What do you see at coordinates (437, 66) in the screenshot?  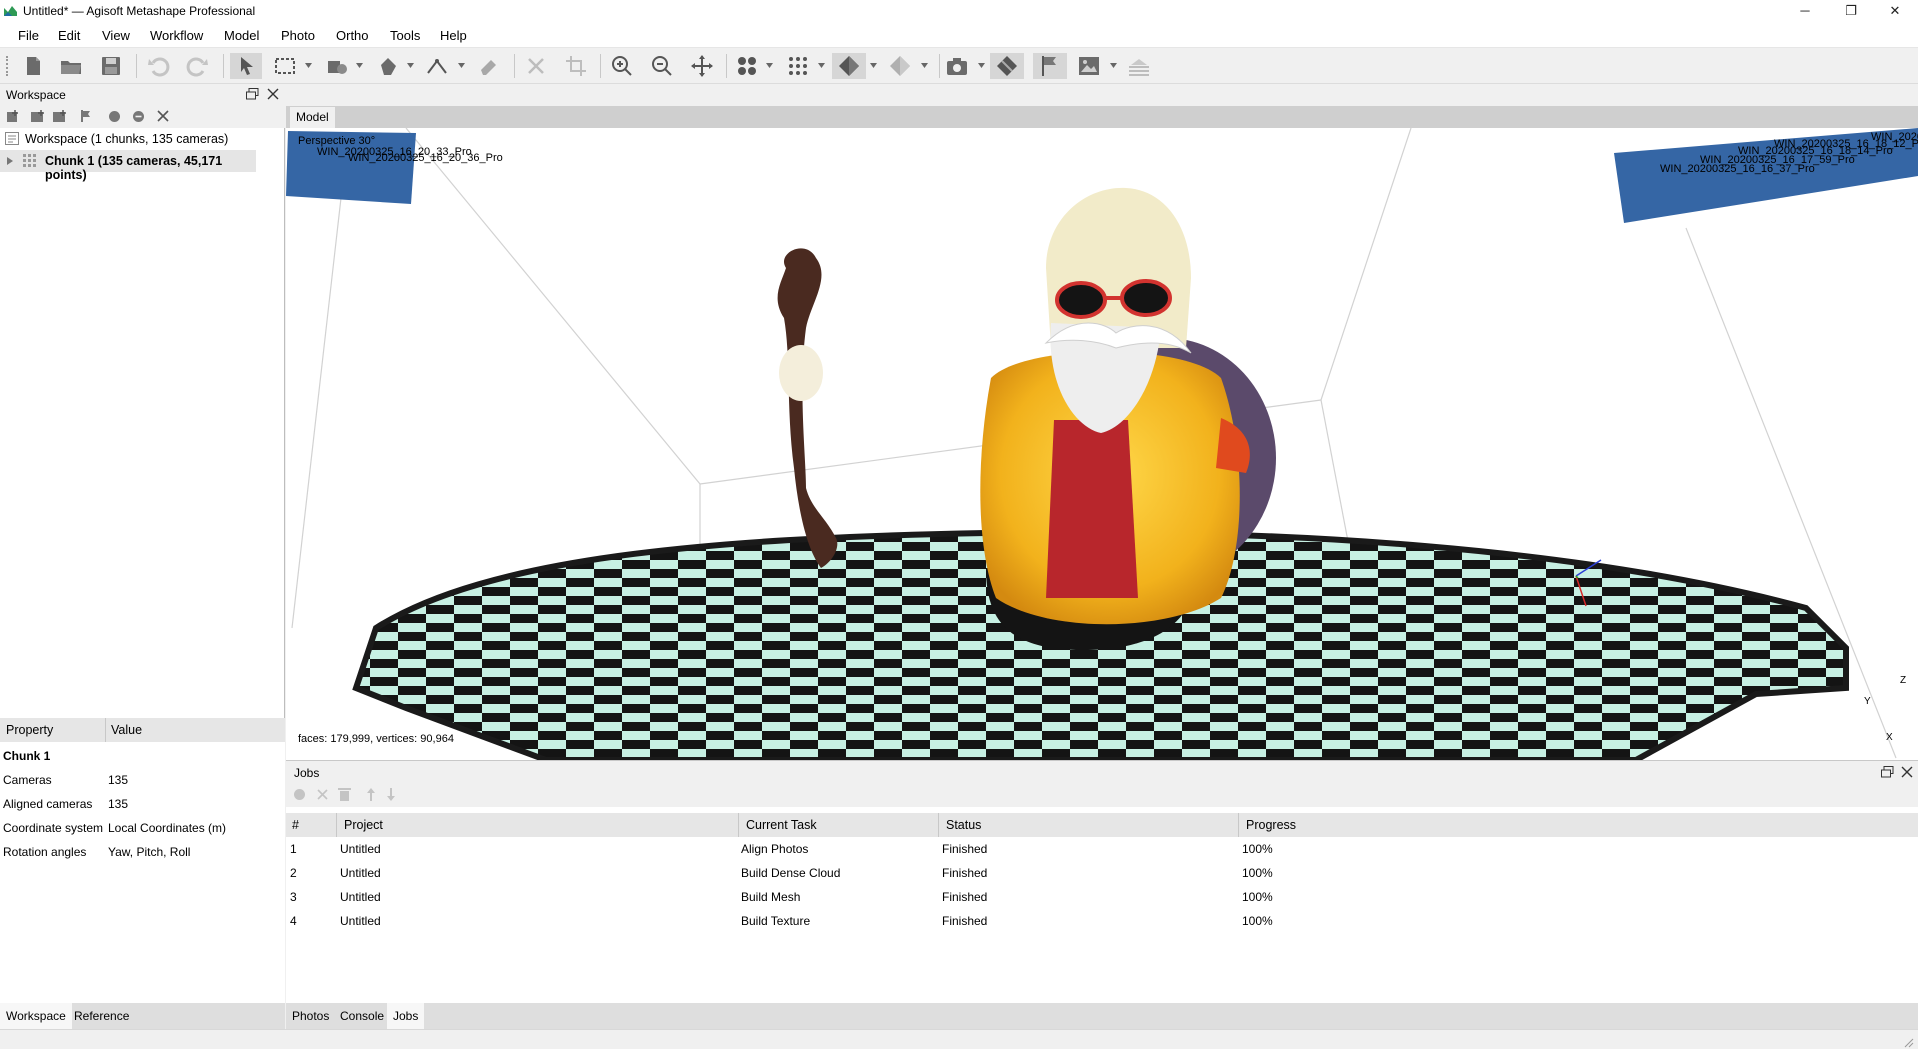 I see `ruler-icon` at bounding box center [437, 66].